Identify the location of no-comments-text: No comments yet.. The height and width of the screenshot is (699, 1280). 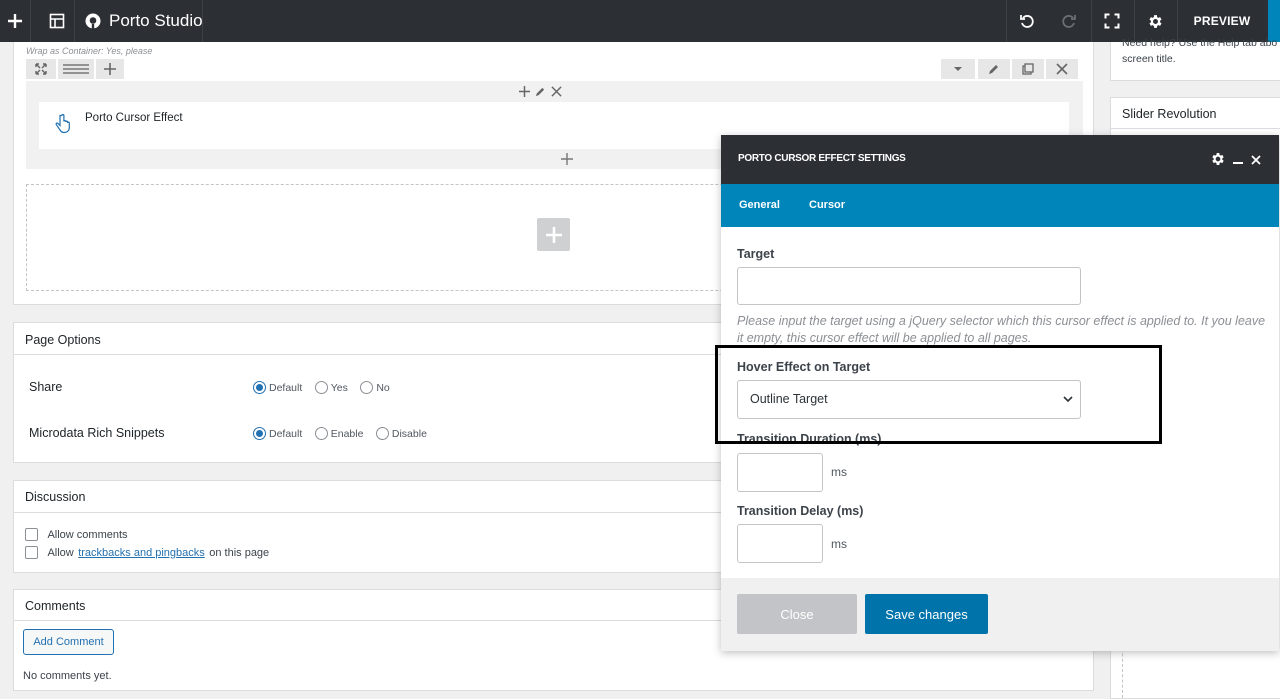
(67, 676).